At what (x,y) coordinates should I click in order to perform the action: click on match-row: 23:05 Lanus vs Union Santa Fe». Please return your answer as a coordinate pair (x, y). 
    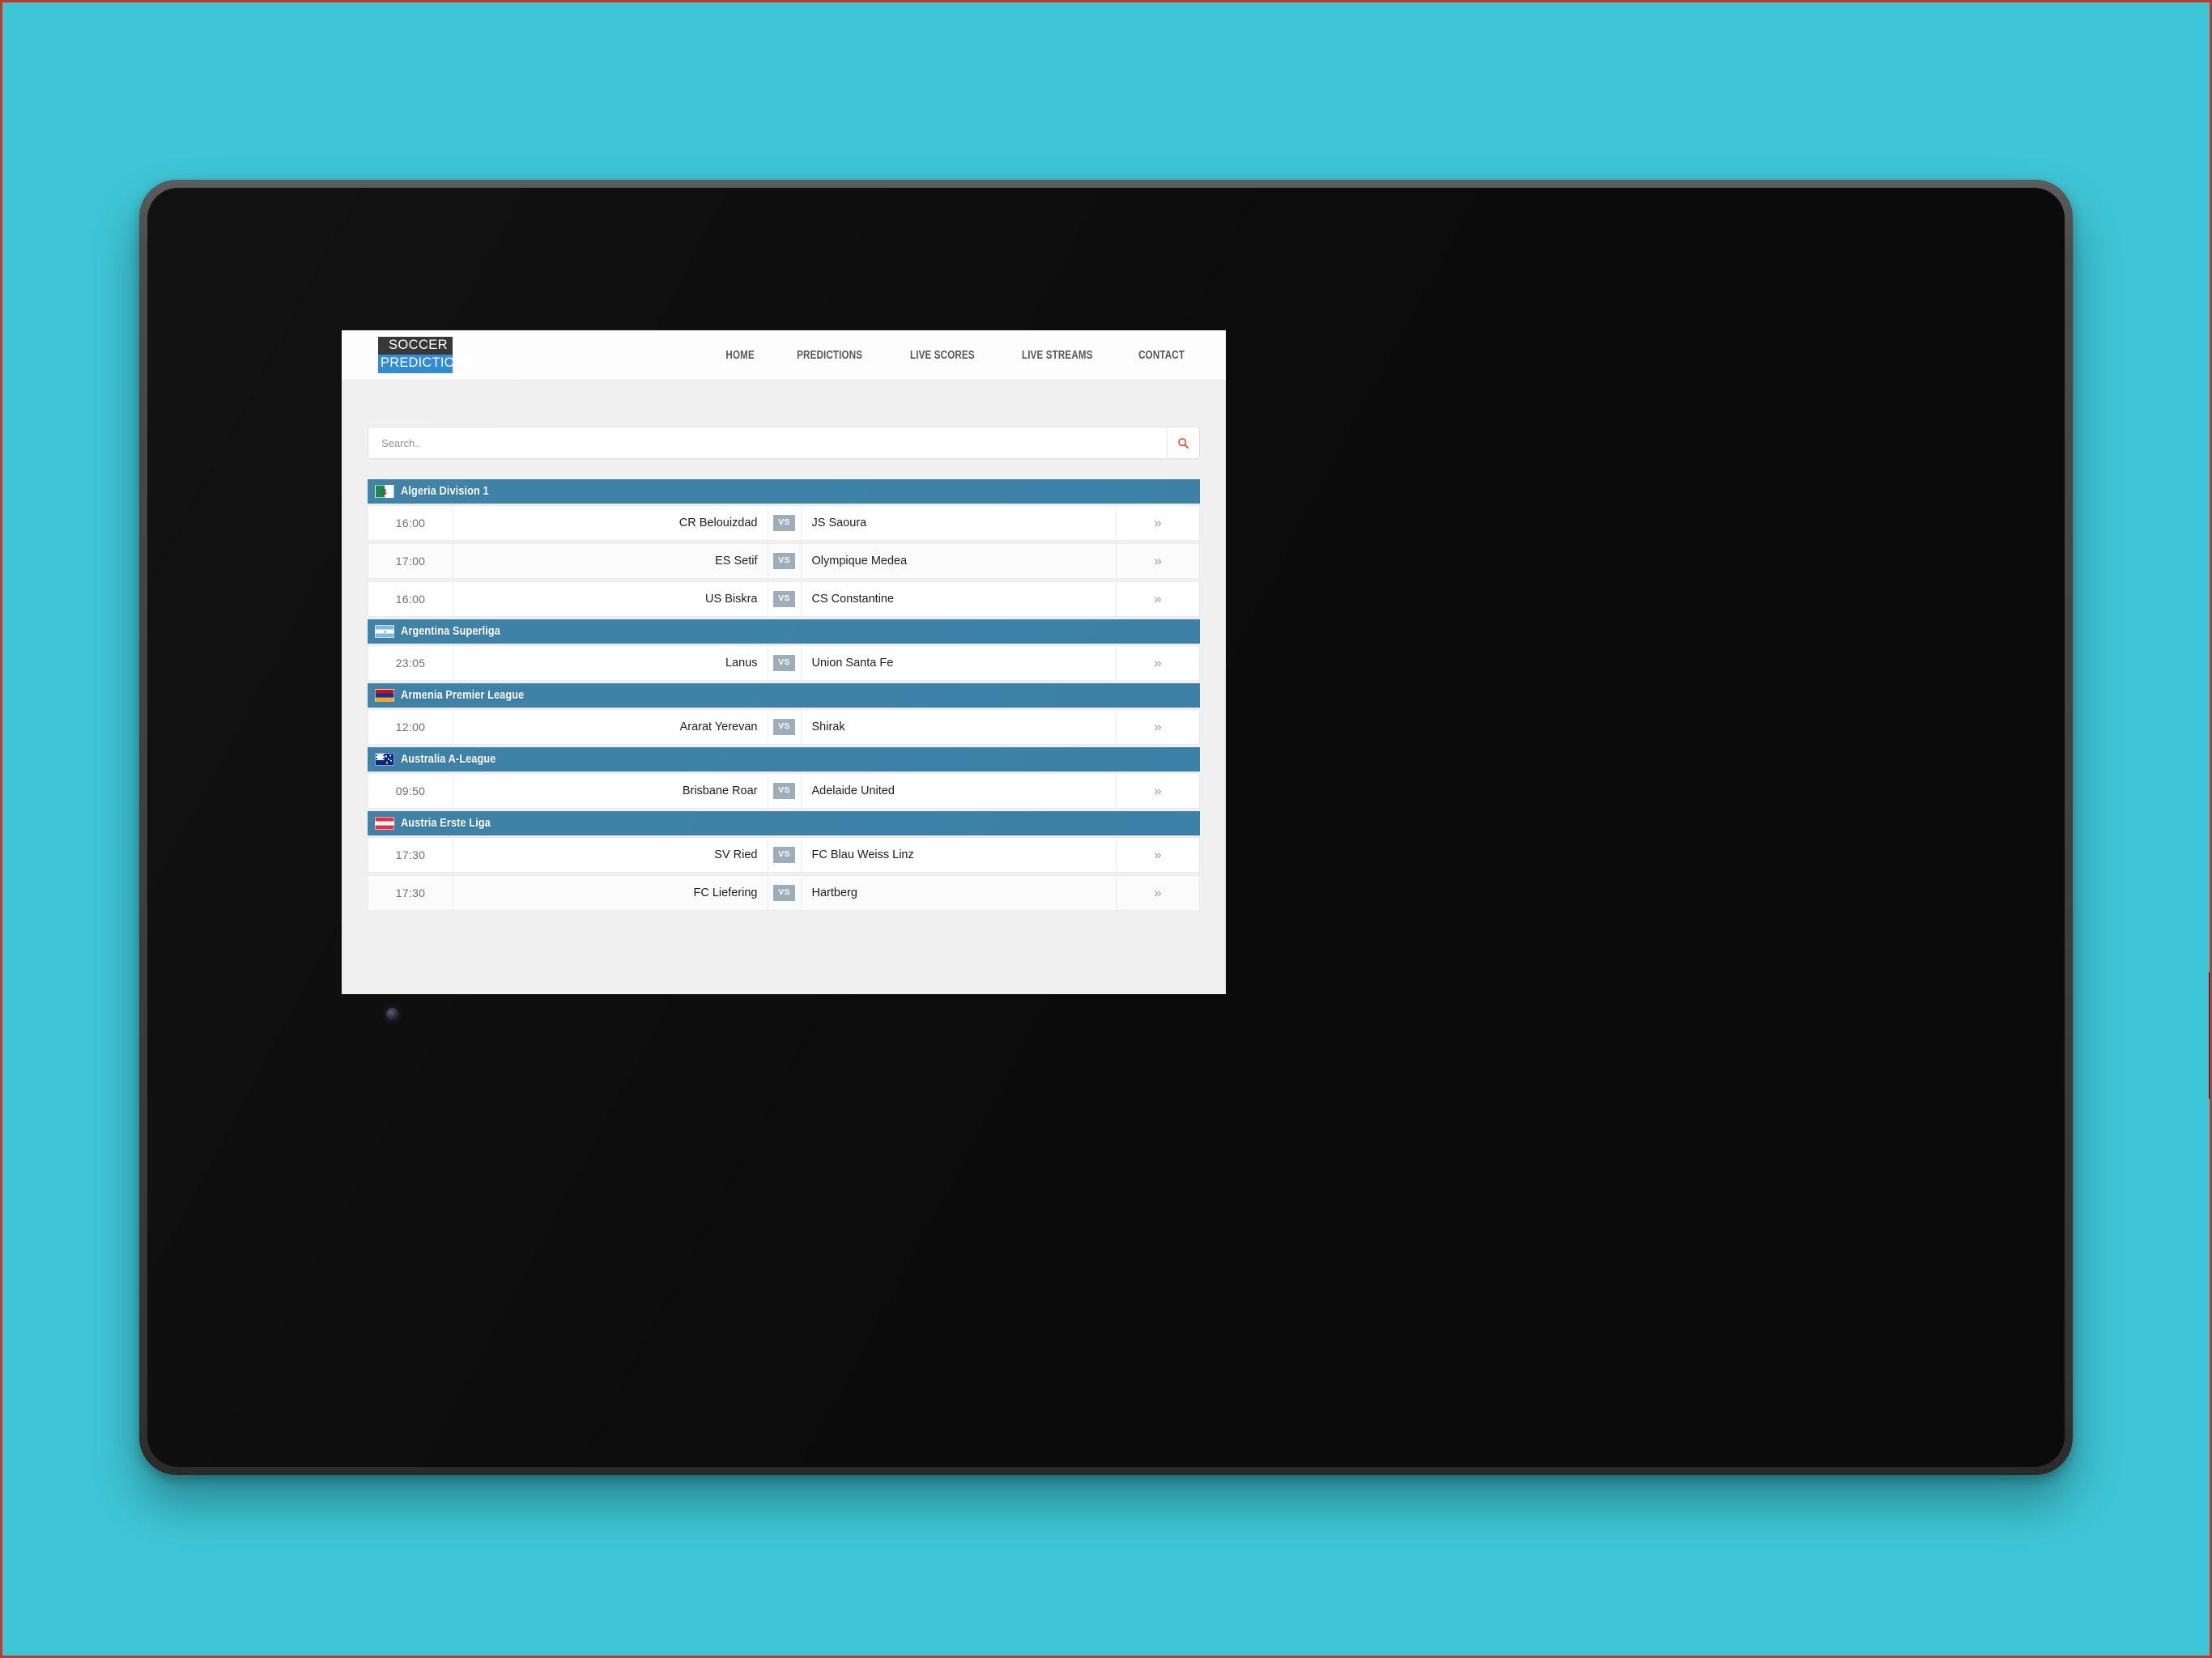
    Looking at the image, I should click on (784, 663).